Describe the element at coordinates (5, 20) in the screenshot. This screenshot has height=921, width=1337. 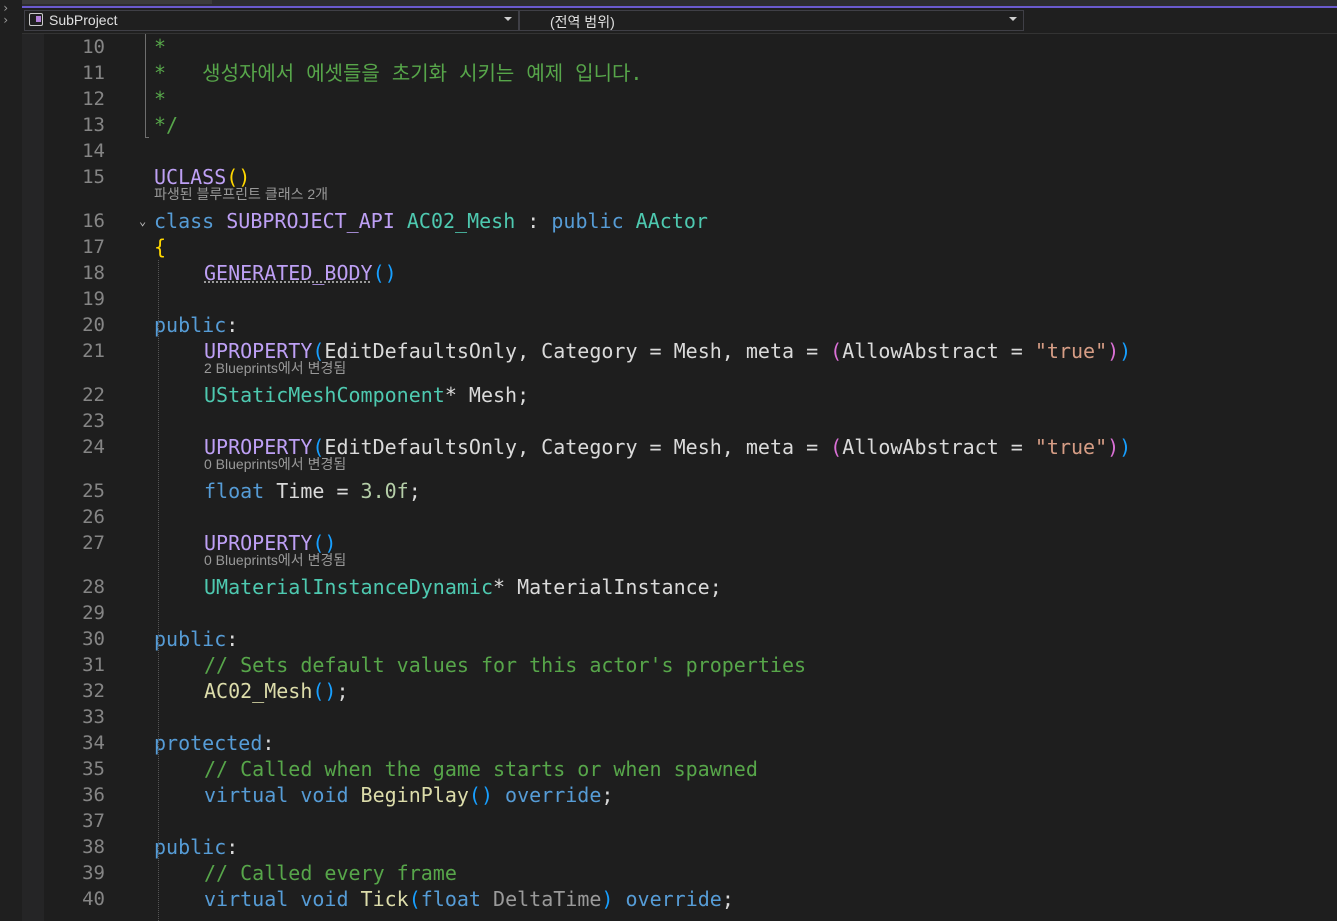
I see `chevron-right-icon: ›` at that location.